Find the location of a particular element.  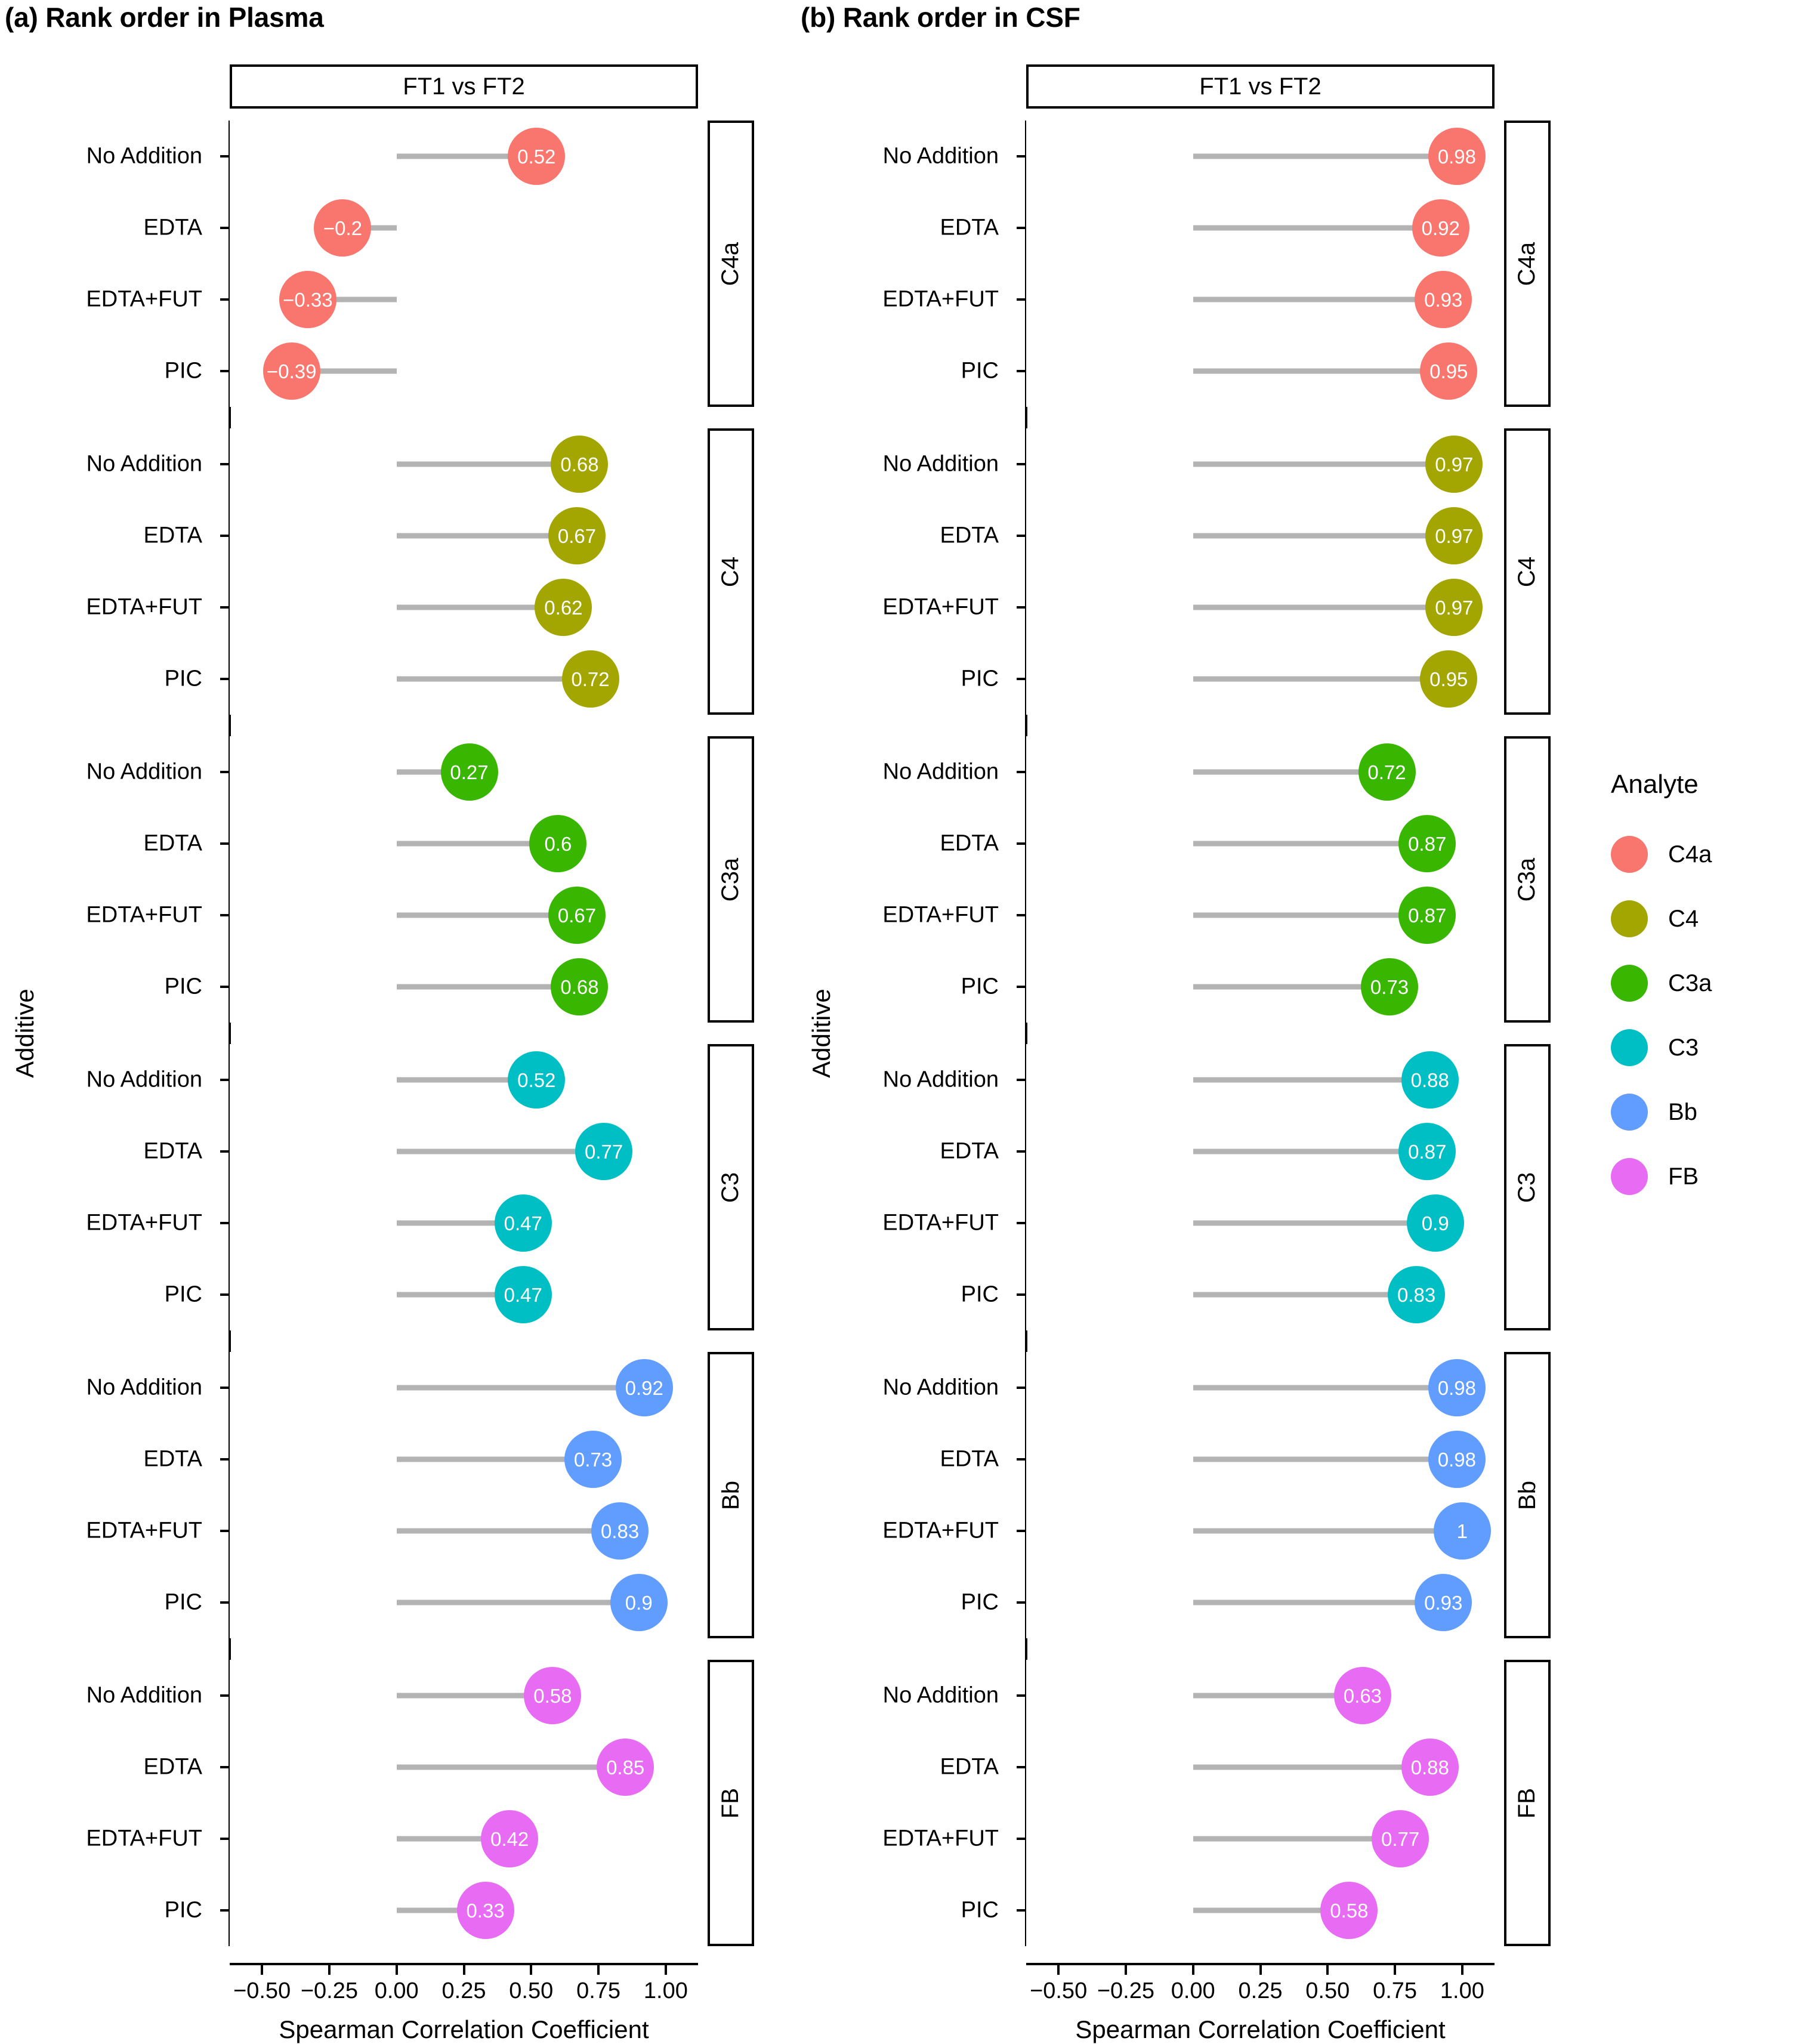

data-point-fb-no-addition: 0.58 is located at coordinates (553, 1695).